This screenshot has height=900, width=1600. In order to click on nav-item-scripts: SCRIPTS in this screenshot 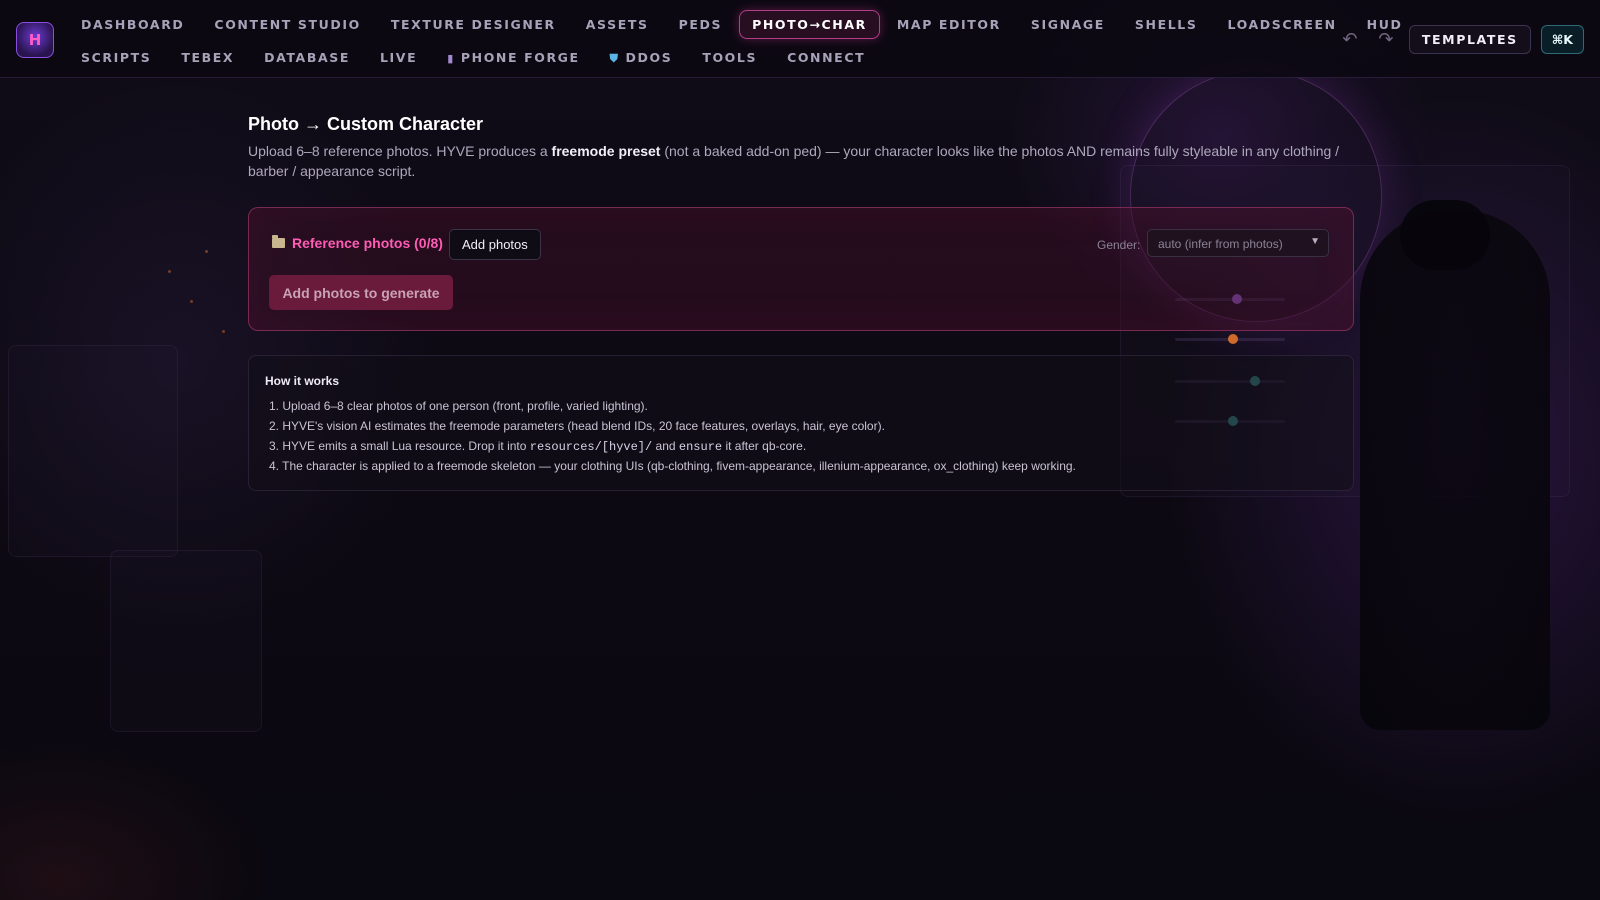, I will do `click(116, 58)`.